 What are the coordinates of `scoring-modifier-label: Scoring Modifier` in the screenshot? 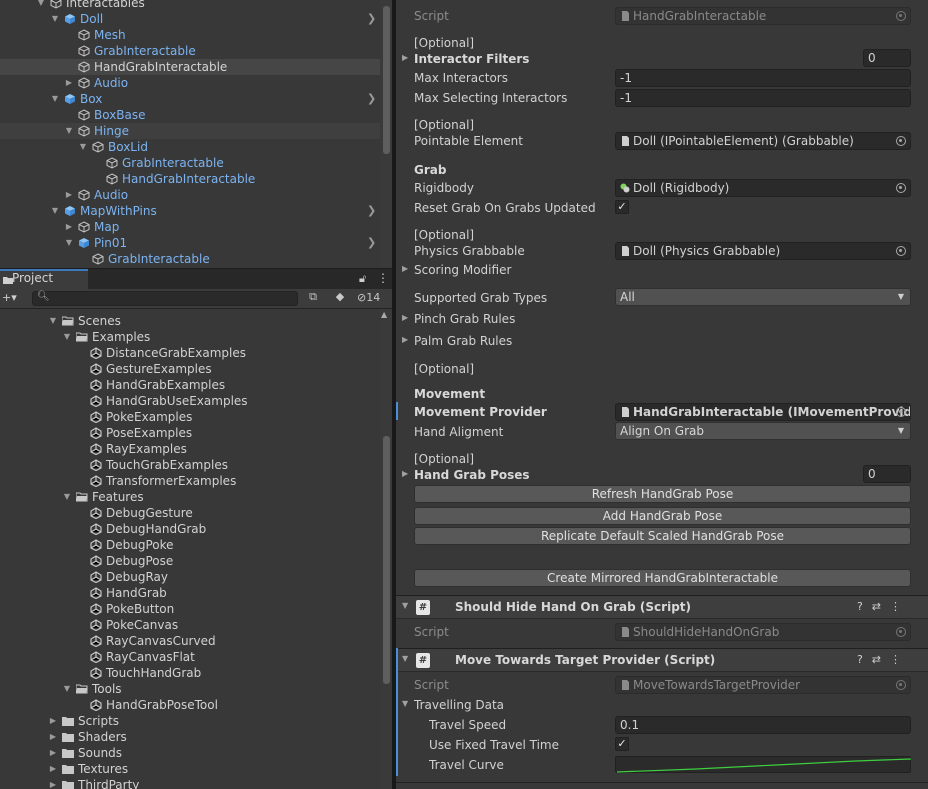 It's located at (462, 270).